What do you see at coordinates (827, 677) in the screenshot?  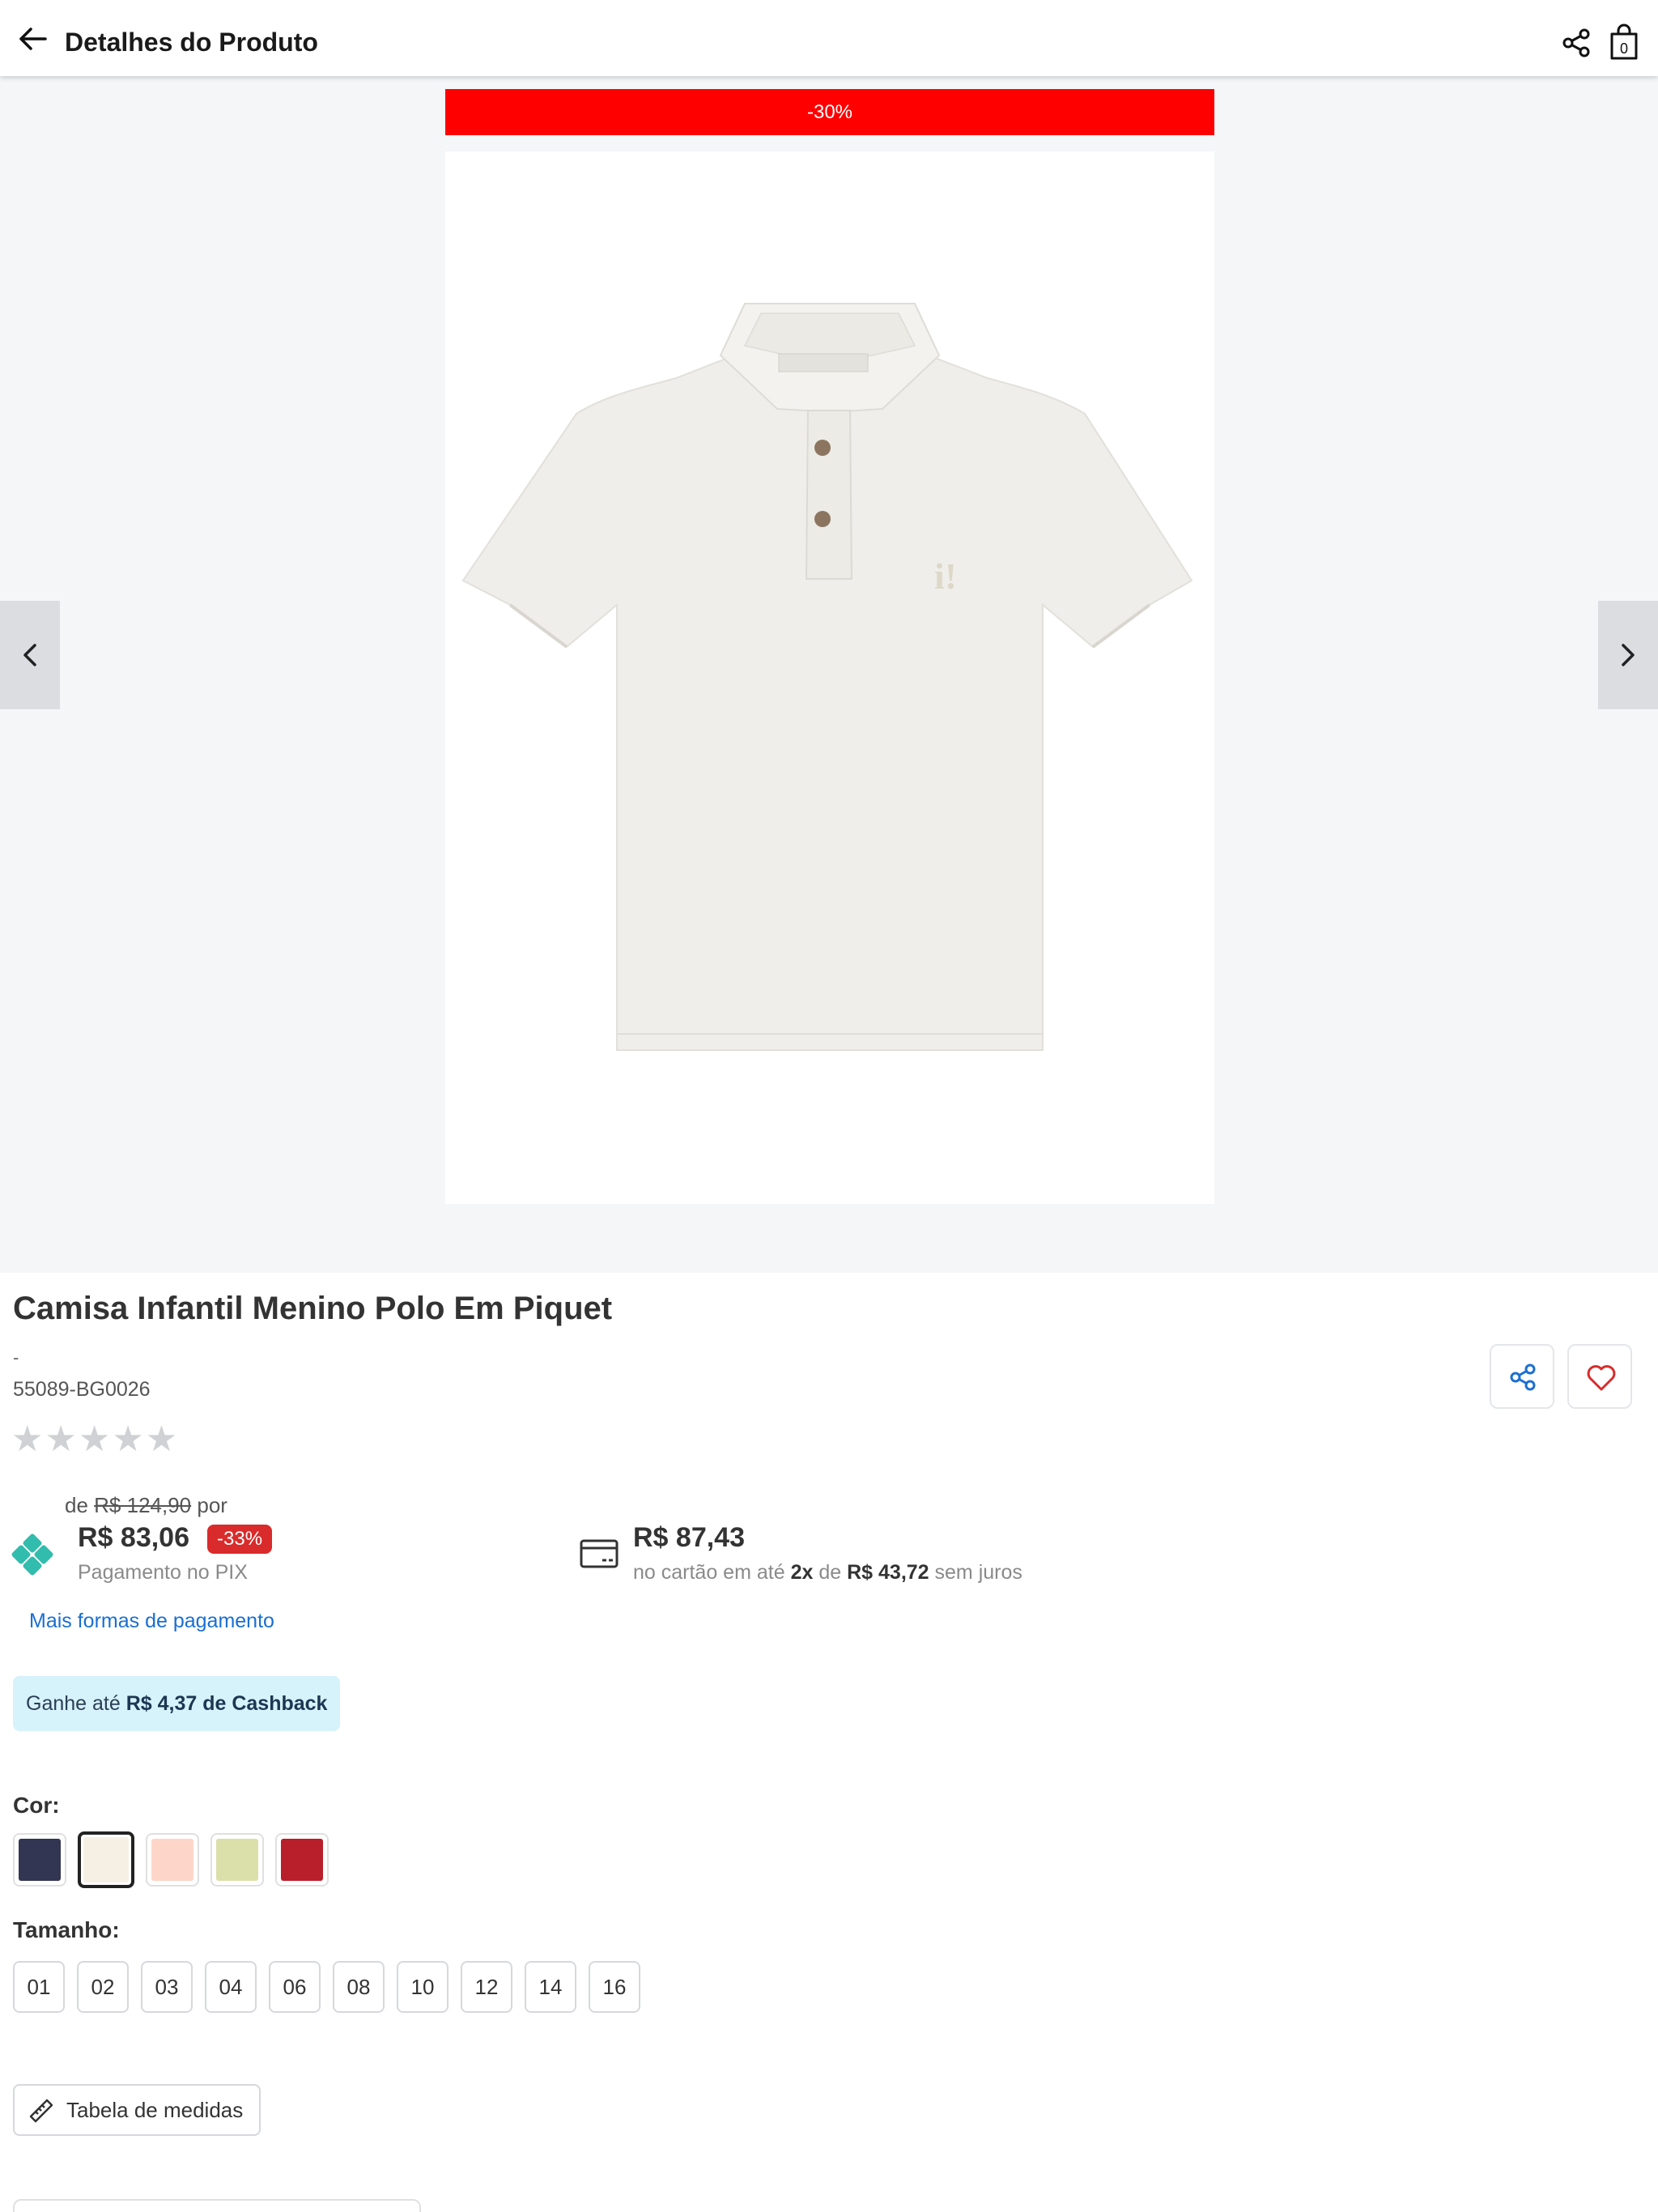 I see `polo-shirt-image: i!` at bounding box center [827, 677].